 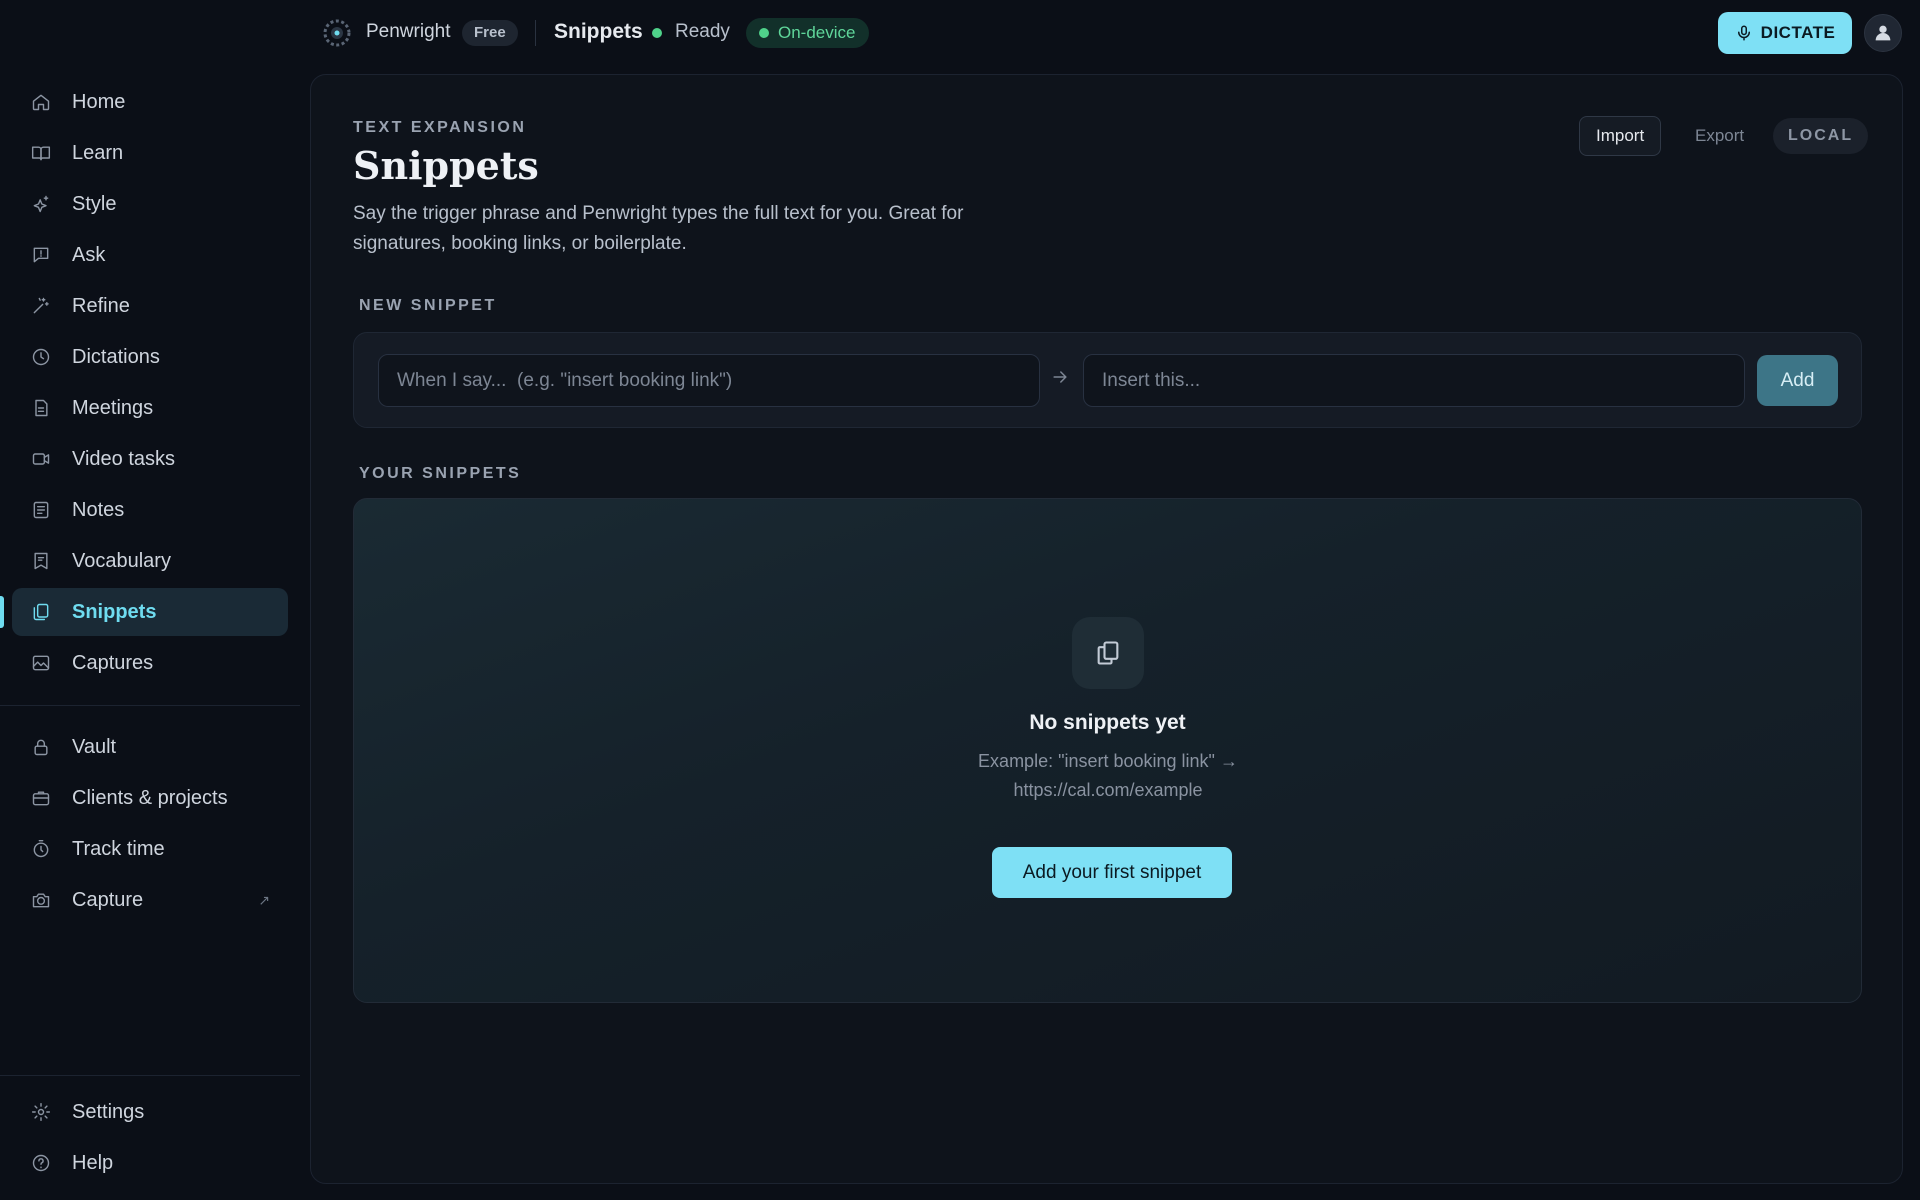 I want to click on sidebar-item-label: Meetings, so click(x=113, y=407).